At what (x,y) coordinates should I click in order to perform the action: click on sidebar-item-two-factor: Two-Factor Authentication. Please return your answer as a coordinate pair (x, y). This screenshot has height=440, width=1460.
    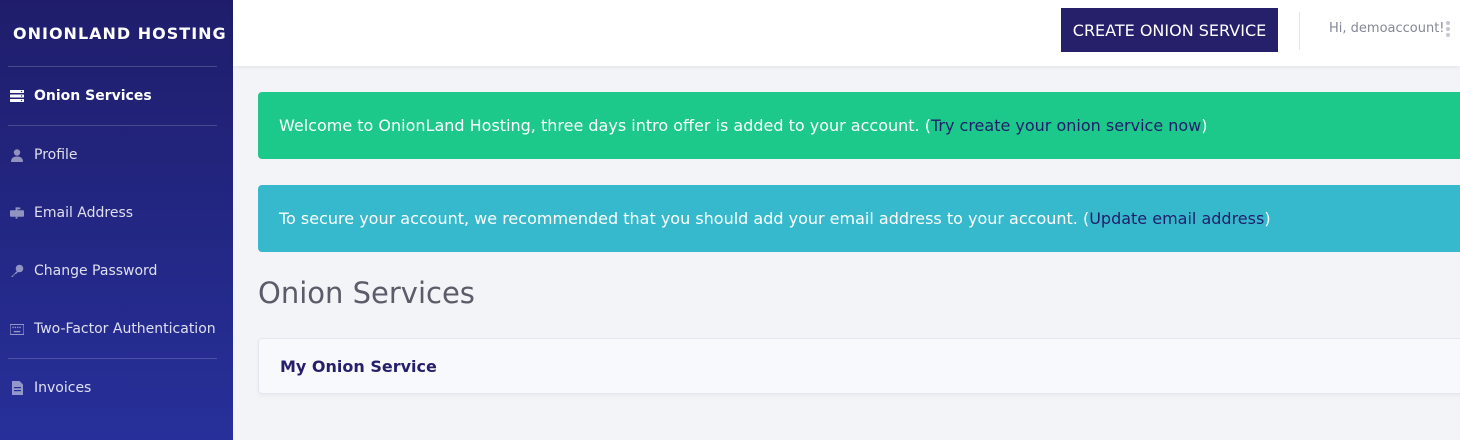
    Looking at the image, I should click on (116, 329).